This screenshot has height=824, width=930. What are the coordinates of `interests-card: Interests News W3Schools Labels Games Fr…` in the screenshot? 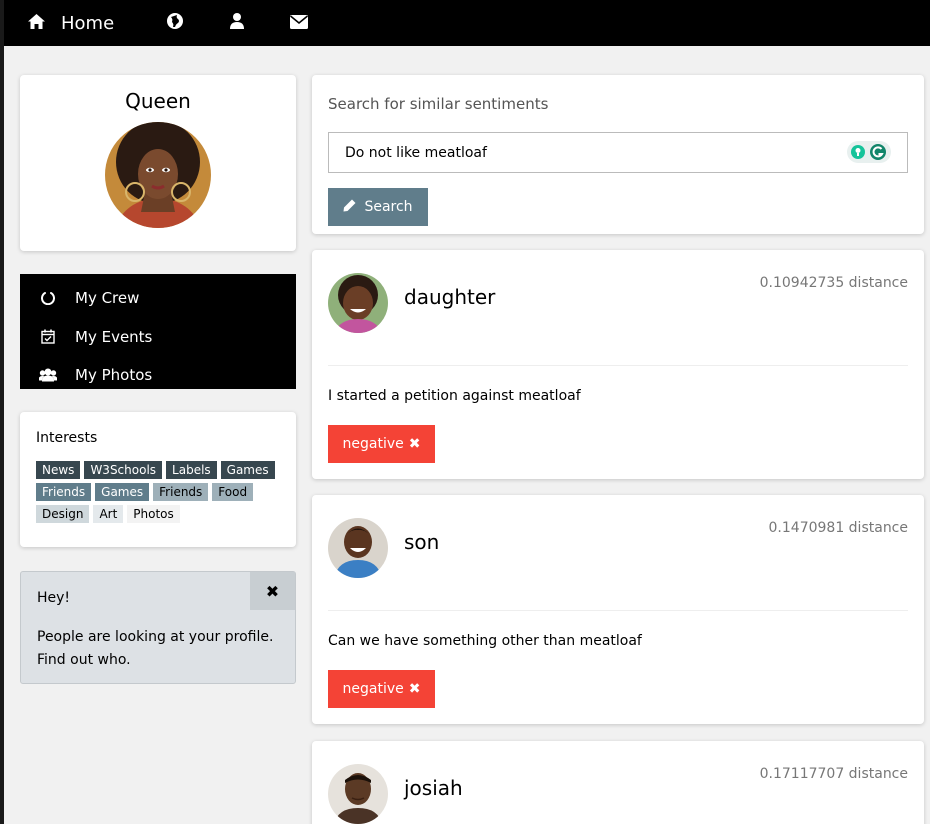 It's located at (158, 479).